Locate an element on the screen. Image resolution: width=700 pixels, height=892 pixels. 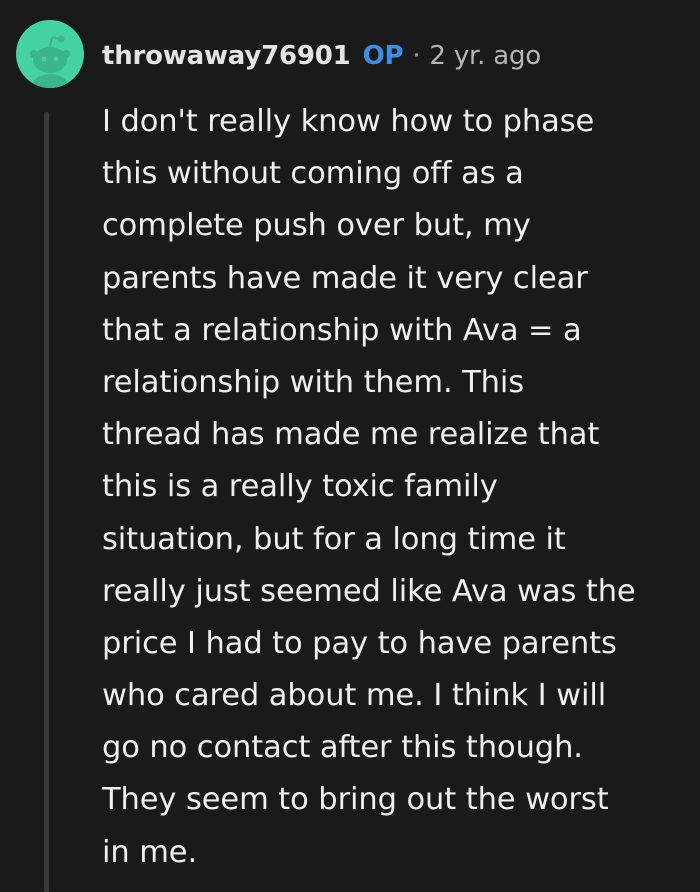
comment-text-line: who cared about me. I think I will is located at coordinates (354, 696).